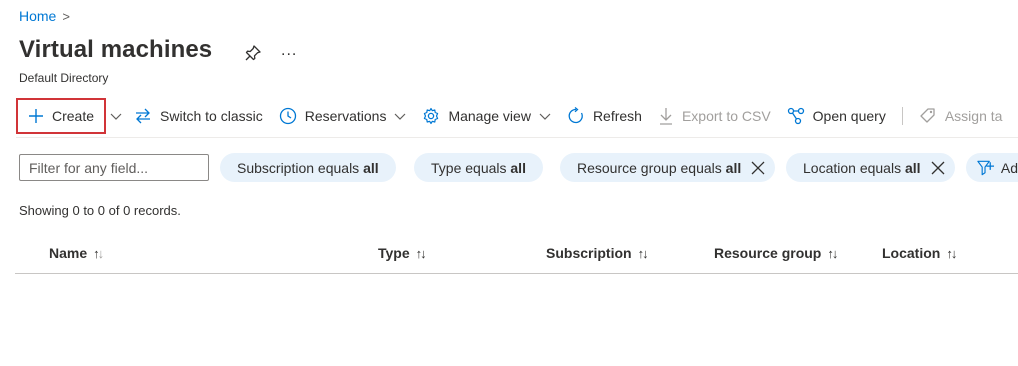  I want to click on assign-tags-label: Assign ta, so click(973, 116).